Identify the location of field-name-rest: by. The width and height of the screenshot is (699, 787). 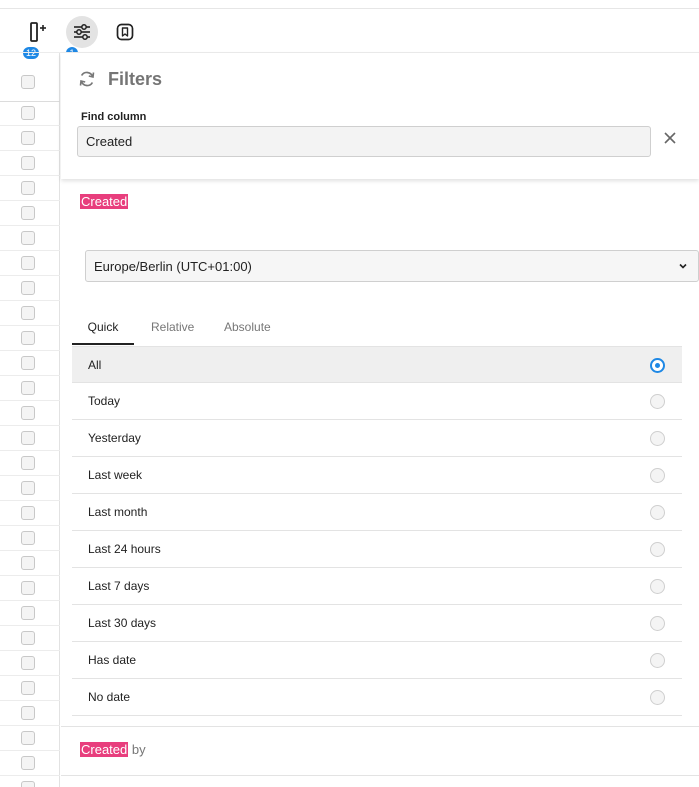
(137, 749).